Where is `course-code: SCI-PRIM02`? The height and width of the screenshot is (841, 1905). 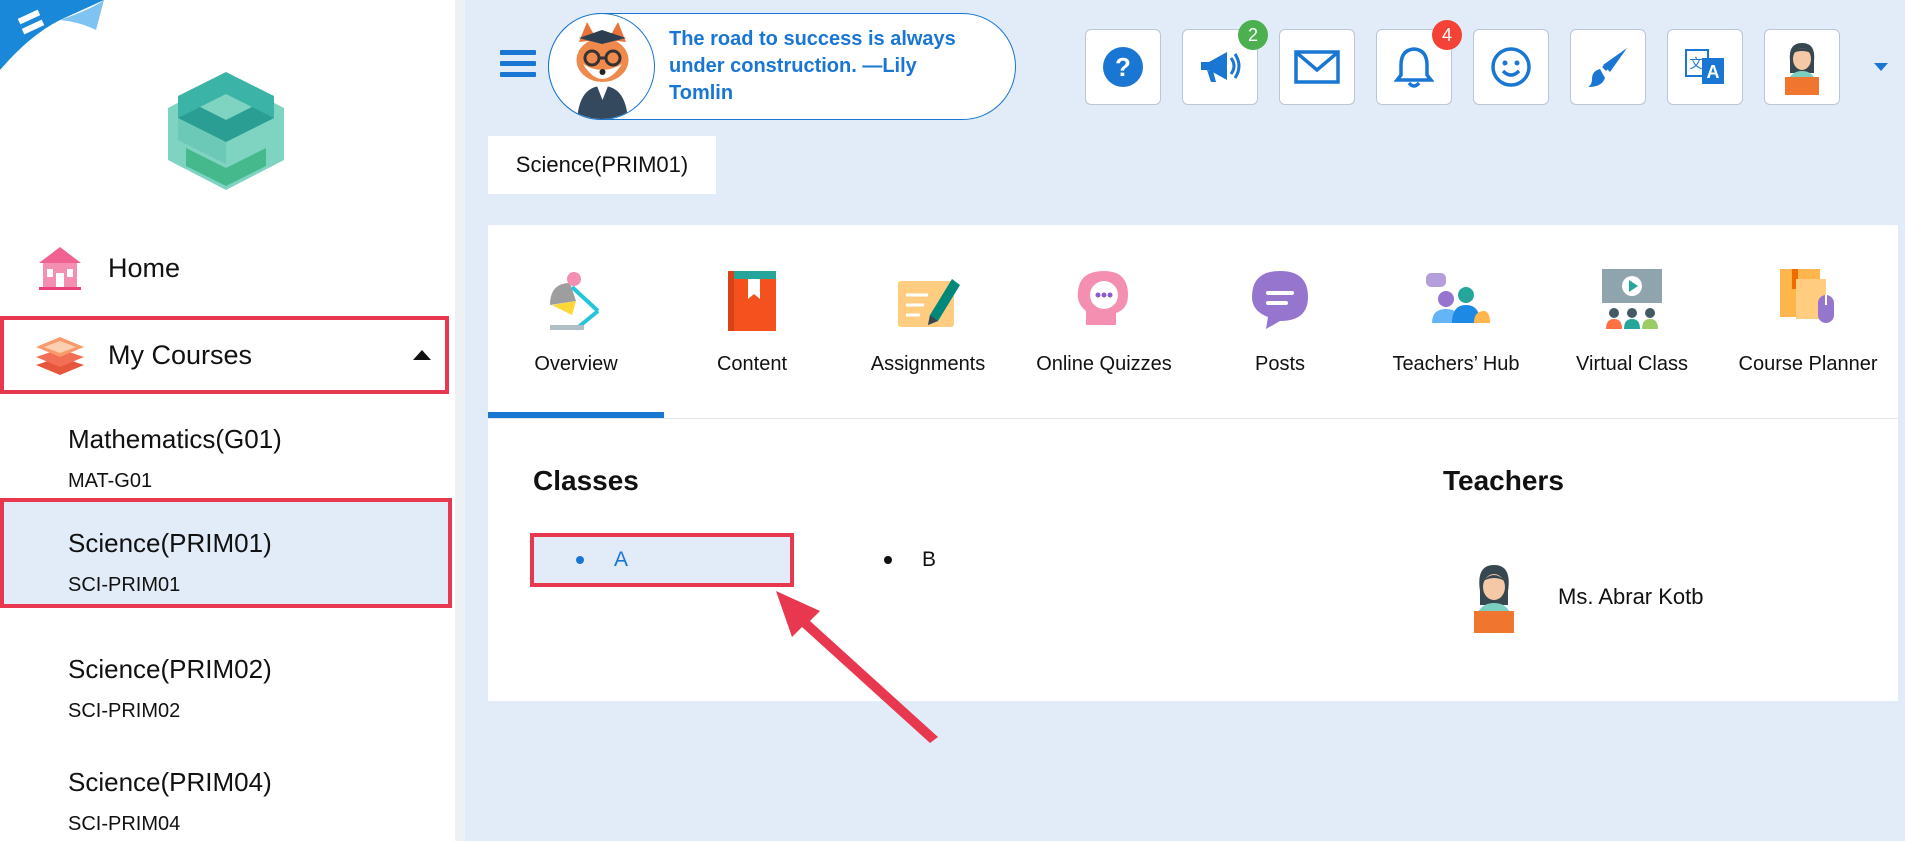 course-code: SCI-PRIM02 is located at coordinates (124, 711).